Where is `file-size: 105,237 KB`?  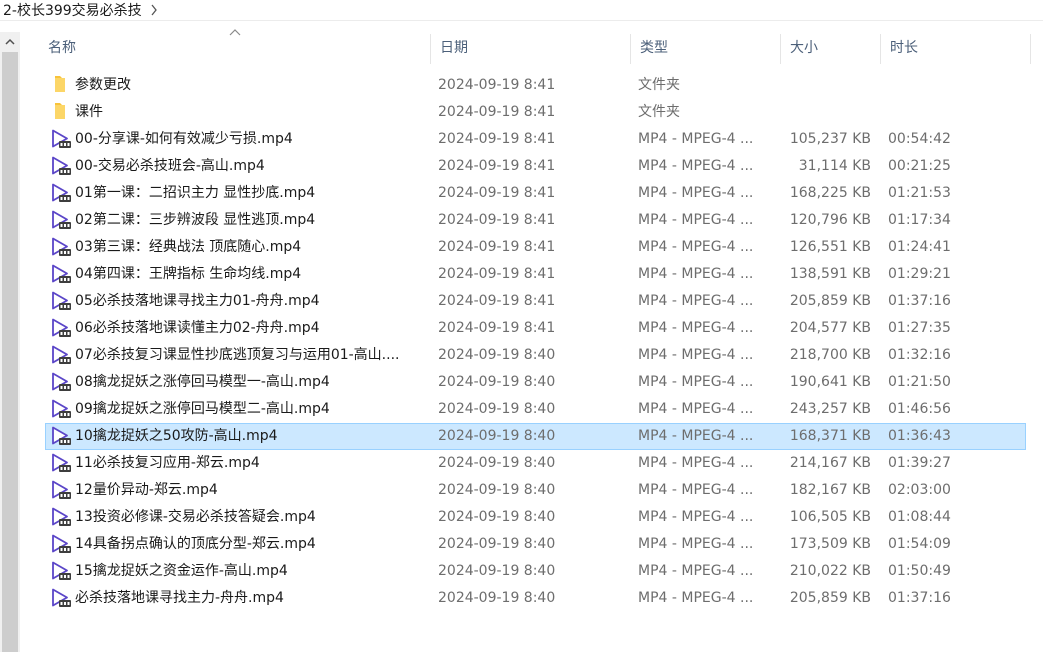
file-size: 105,237 KB is located at coordinates (830, 139).